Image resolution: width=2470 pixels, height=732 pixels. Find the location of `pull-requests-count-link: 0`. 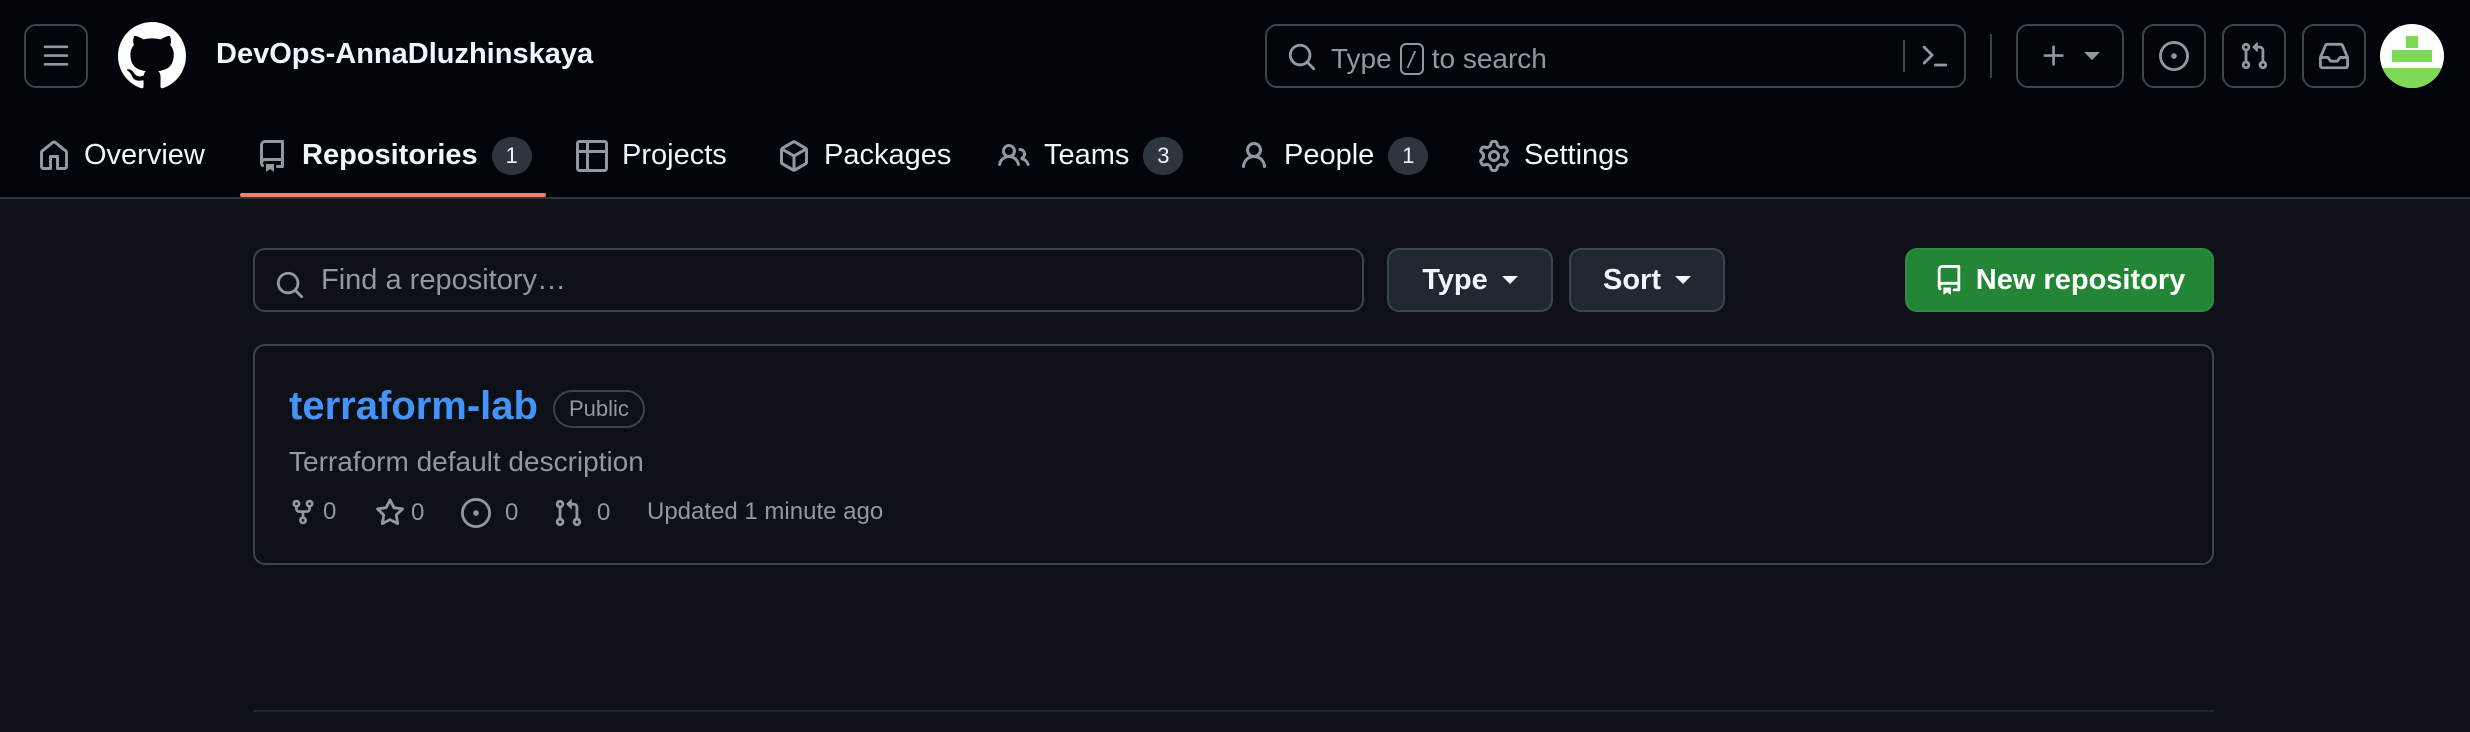

pull-requests-count-link: 0 is located at coordinates (581, 513).